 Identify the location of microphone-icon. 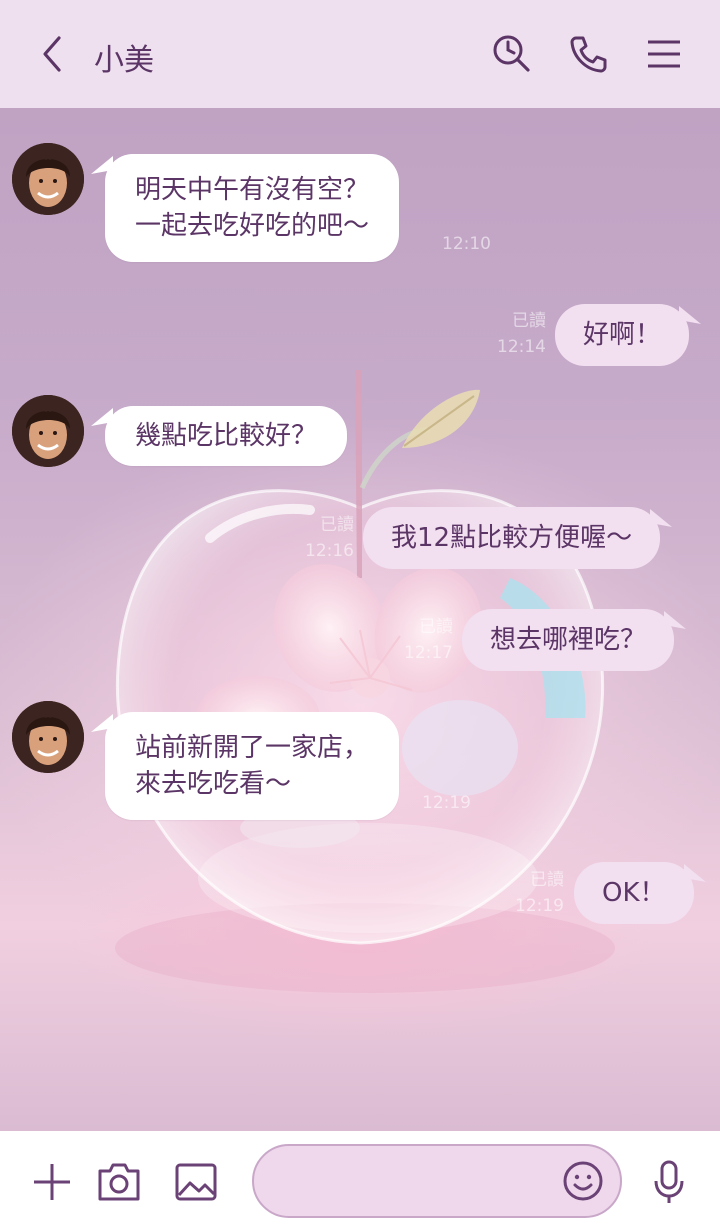
(669, 1181).